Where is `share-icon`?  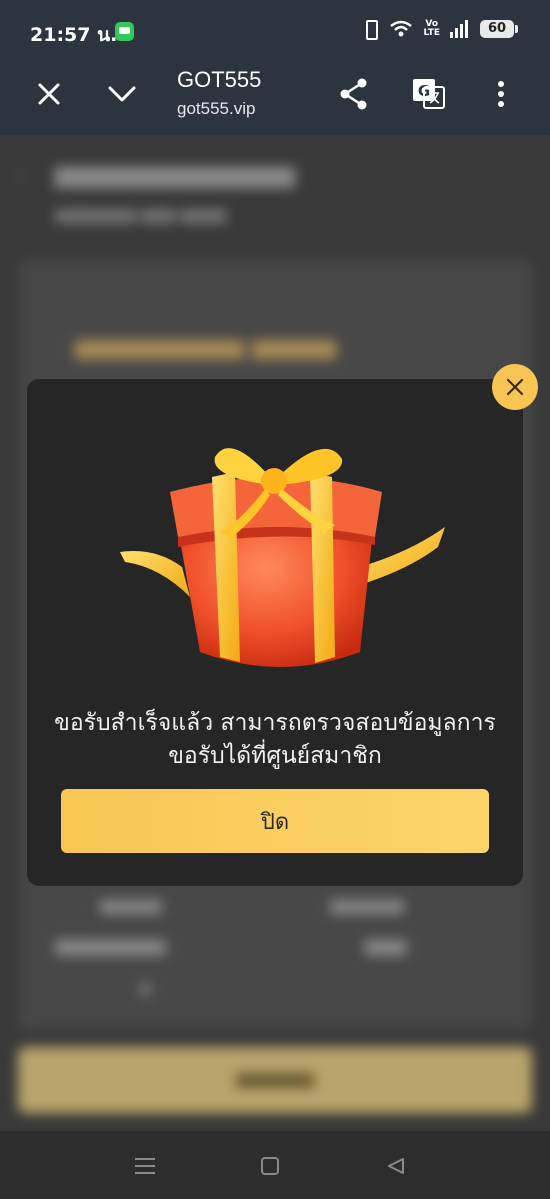 share-icon is located at coordinates (354, 94).